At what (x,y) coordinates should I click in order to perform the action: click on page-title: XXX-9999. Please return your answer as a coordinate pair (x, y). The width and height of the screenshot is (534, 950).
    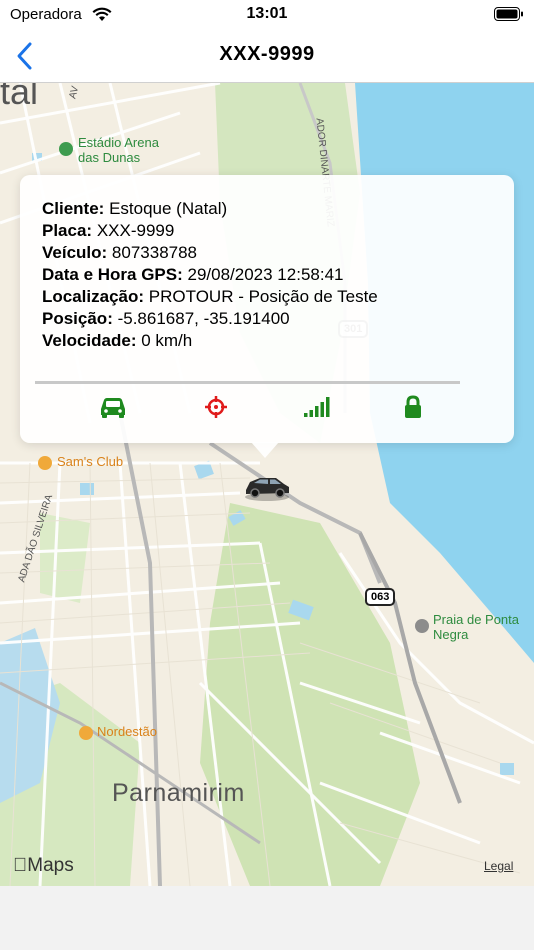
    Looking at the image, I should click on (267, 54).